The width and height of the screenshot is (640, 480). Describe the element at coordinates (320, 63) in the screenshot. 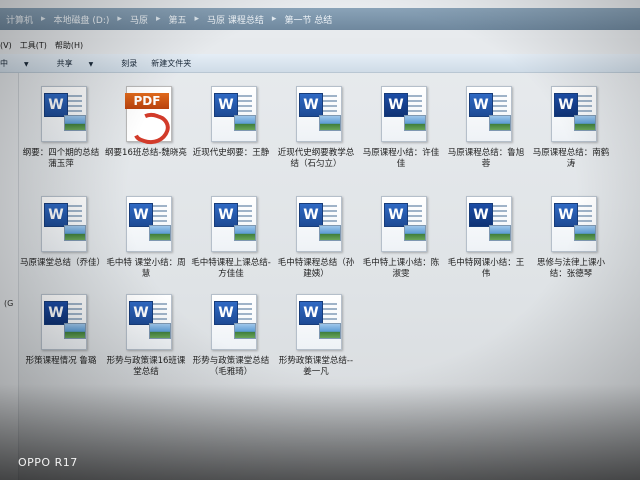

I see `command-toolbar: 中 ▼ 共享 ▼ 刻录 新建文件夹` at that location.